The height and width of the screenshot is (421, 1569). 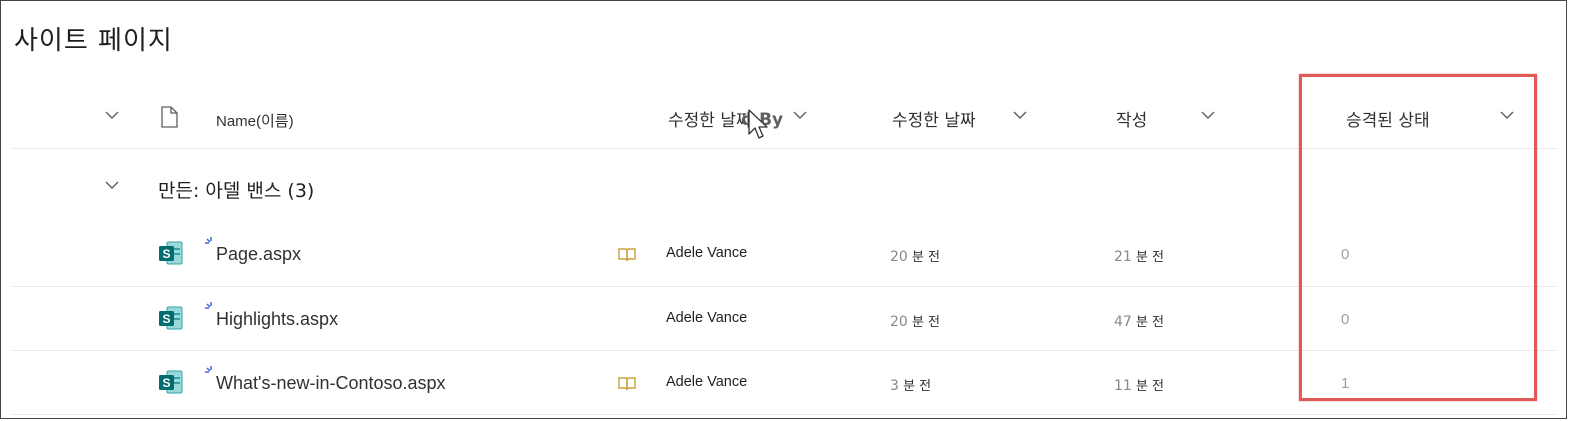 I want to click on group-collapse-chevron-icon, so click(x=112, y=185).